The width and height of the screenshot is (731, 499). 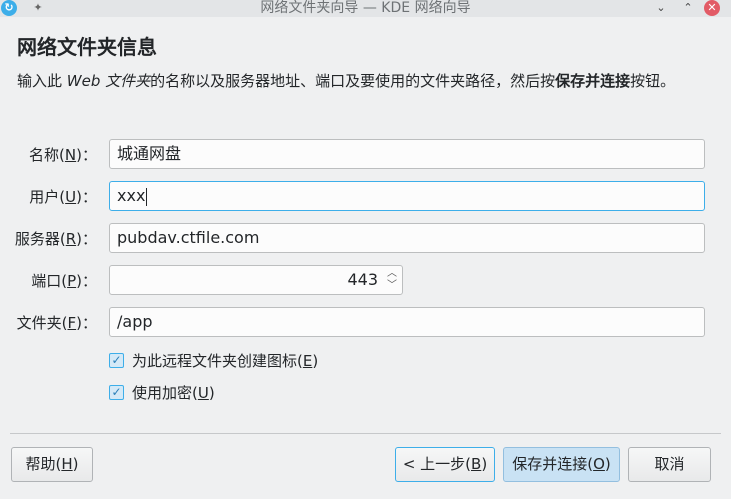 What do you see at coordinates (392, 274) in the screenshot?
I see `chevron-up-icon: ︿` at bounding box center [392, 274].